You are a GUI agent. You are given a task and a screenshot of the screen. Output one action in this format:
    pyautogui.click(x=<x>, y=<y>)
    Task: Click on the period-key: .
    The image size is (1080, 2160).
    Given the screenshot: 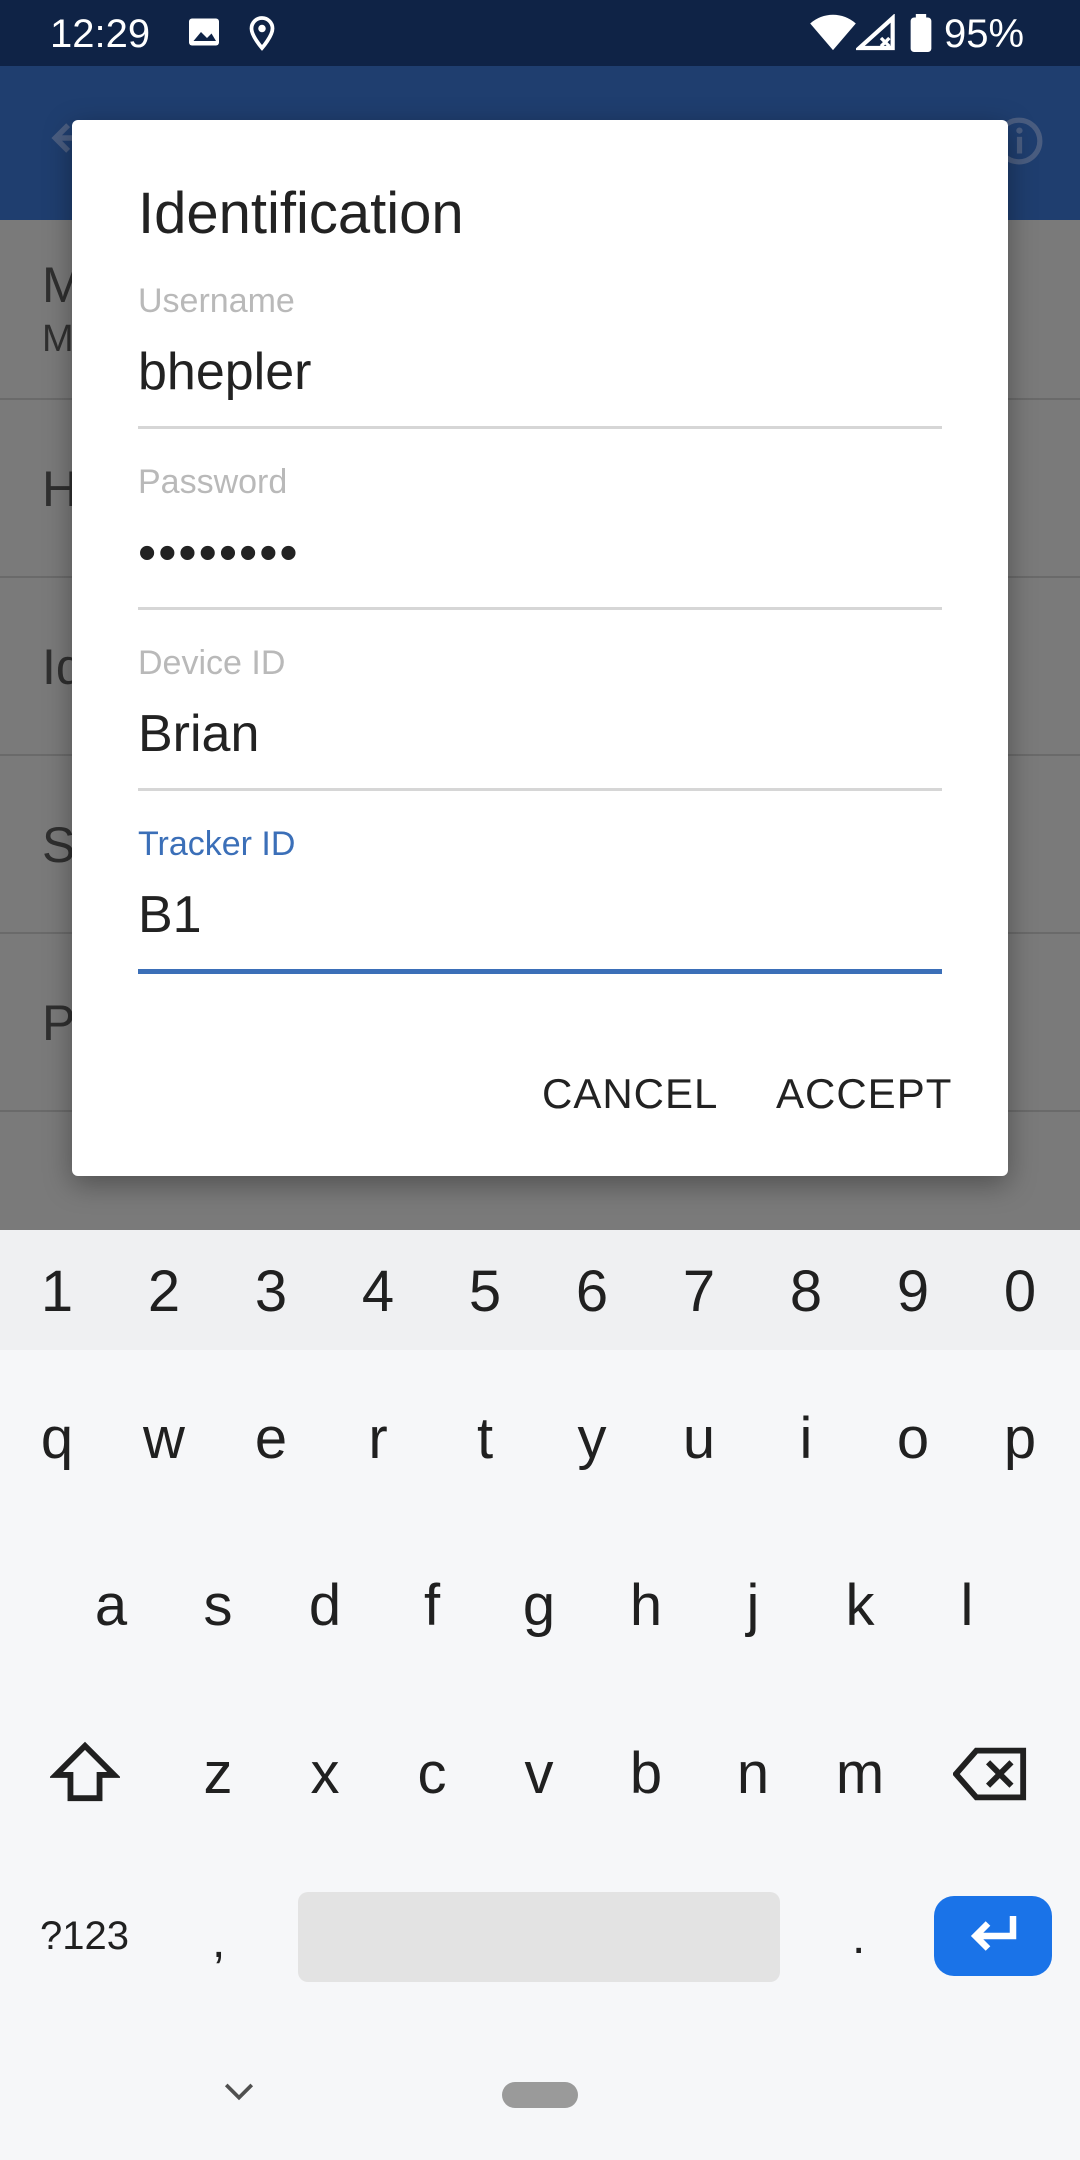 What is the action you would take?
    pyautogui.click(x=858, y=1937)
    